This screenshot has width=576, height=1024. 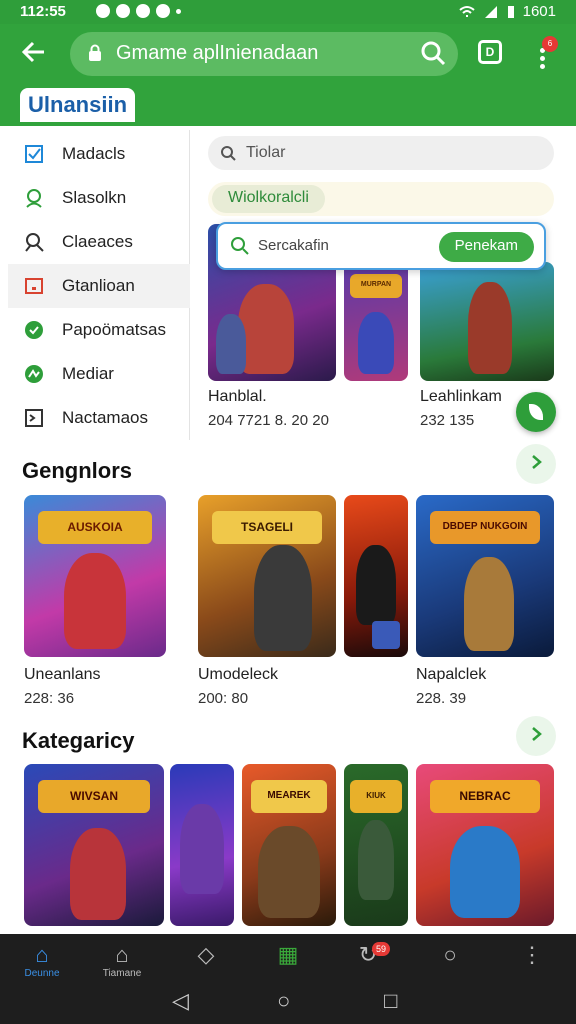 I want to click on game-title: Napalclek, so click(x=451, y=675).